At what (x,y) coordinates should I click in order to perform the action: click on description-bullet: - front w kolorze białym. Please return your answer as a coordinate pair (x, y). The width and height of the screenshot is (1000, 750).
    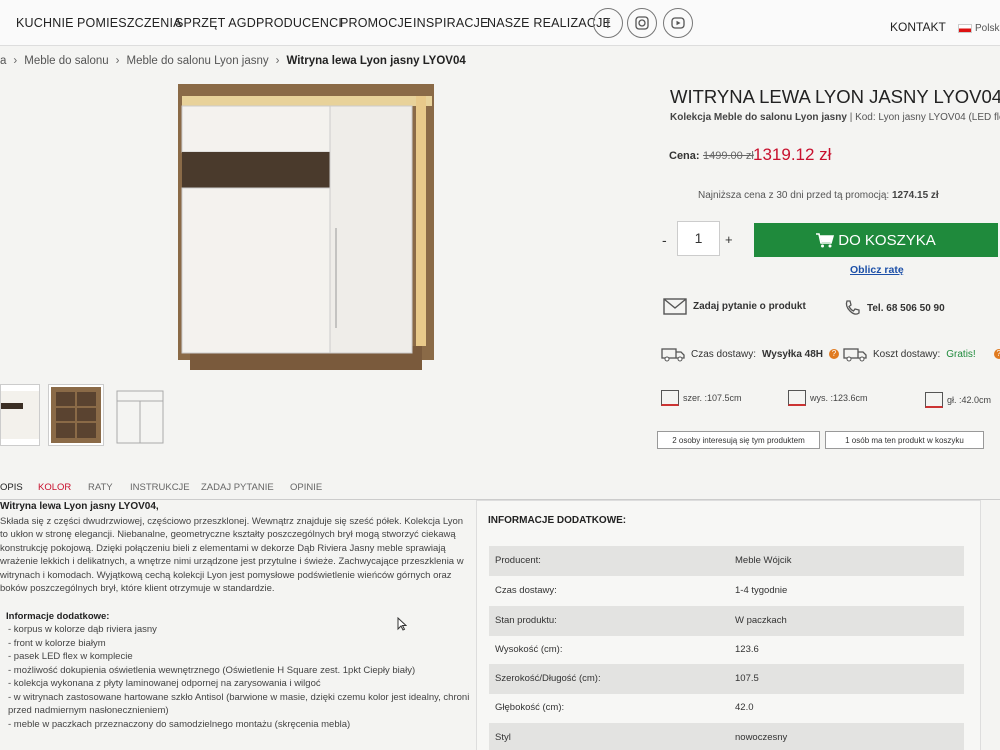
    Looking at the image, I should click on (57, 643).